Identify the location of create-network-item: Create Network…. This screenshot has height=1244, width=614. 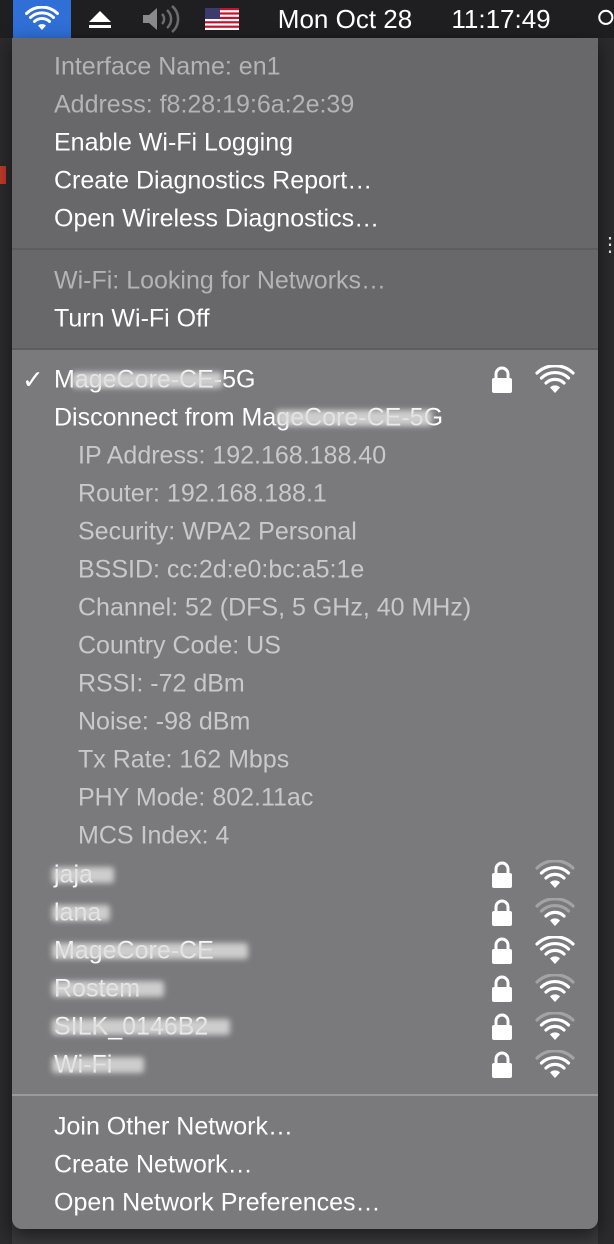
(305, 1165).